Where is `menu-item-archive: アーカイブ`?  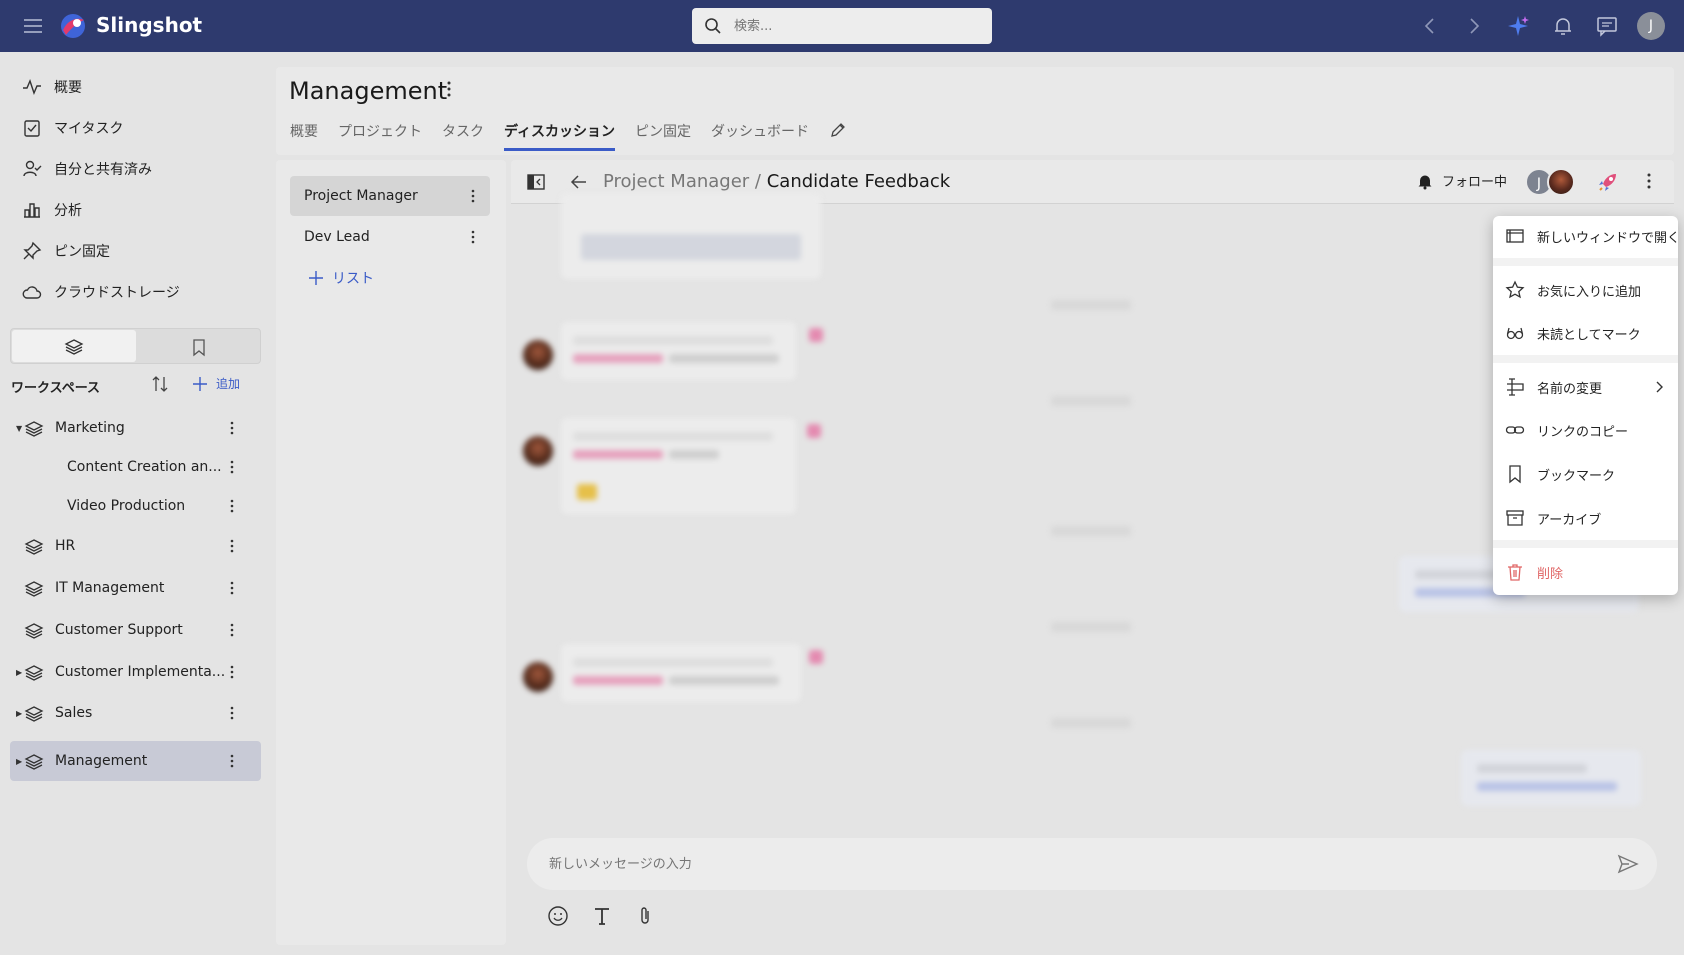 menu-item-archive: アーカイブ is located at coordinates (1585, 518).